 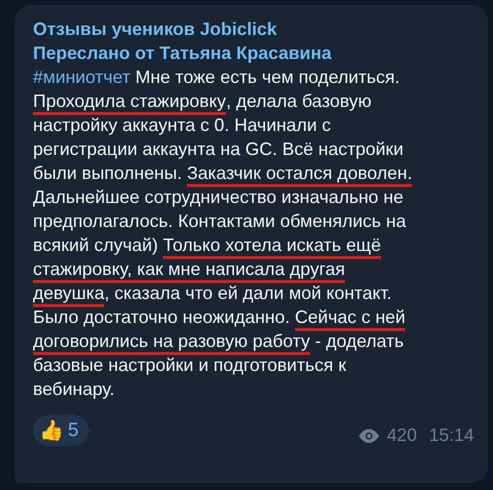 I want to click on reaction-button: 👍 5, so click(x=61, y=430).